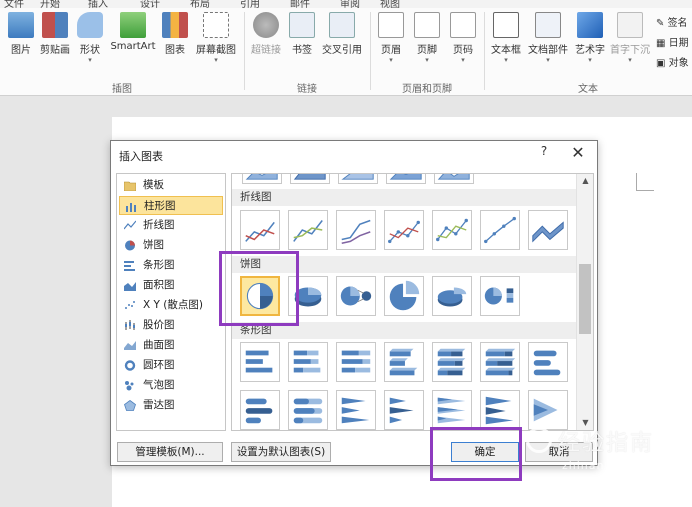 The width and height of the screenshot is (692, 507). Describe the element at coordinates (404, 264) in the screenshot. I see `section-header-pie: 饼图` at that location.